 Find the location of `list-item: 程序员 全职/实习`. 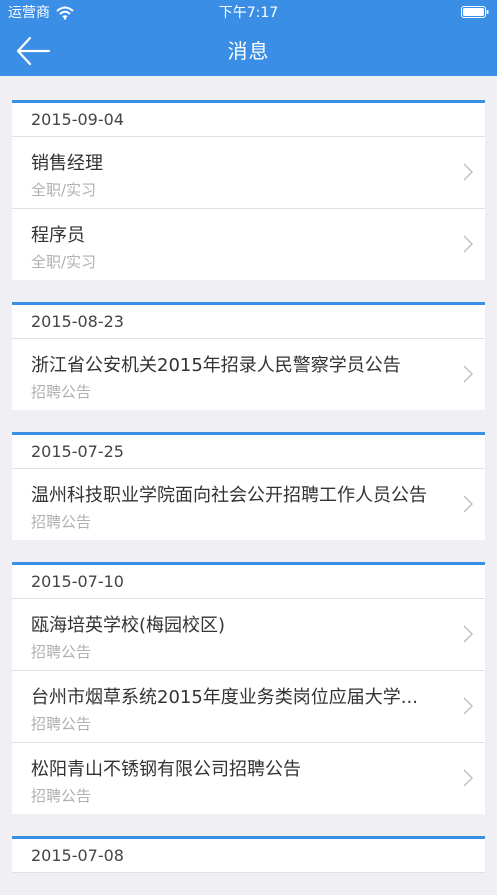

list-item: 程序员 全职/实习 is located at coordinates (248, 244).